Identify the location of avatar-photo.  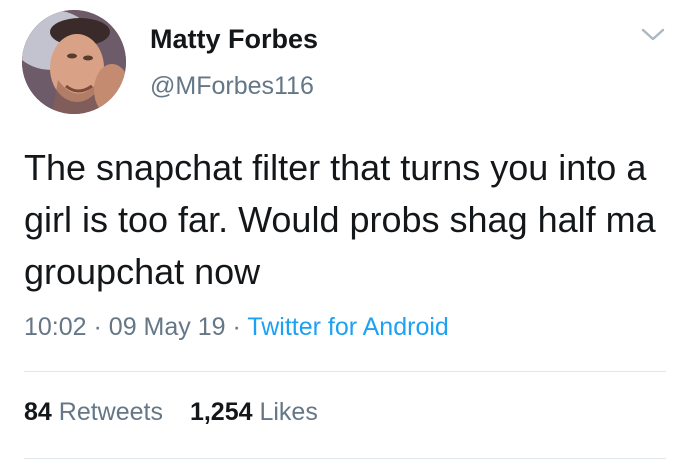
(74, 62).